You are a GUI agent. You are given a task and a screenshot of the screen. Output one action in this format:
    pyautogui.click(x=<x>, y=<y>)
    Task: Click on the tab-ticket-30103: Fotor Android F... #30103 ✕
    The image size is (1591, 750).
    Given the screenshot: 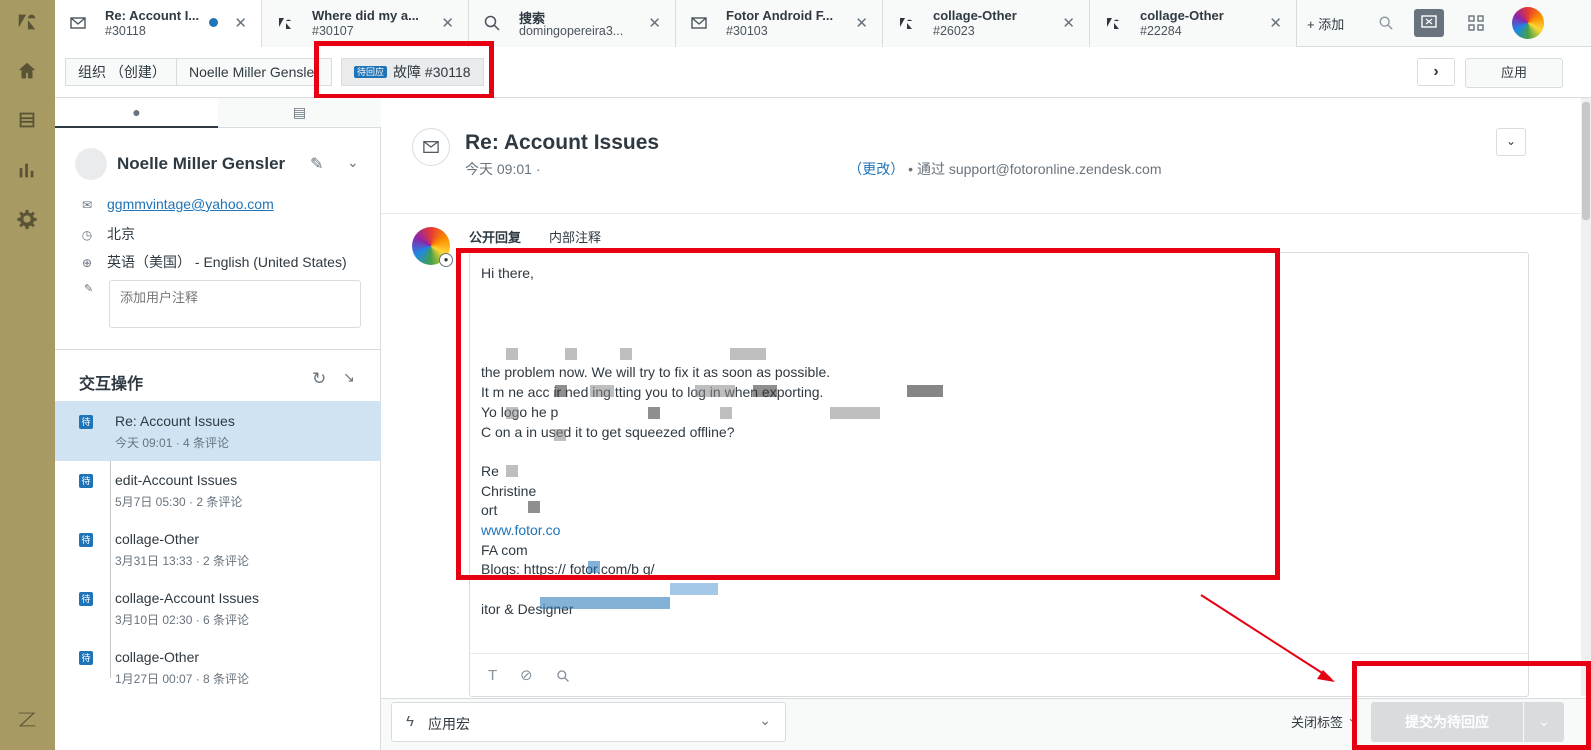 What is the action you would take?
    pyautogui.click(x=779, y=23)
    